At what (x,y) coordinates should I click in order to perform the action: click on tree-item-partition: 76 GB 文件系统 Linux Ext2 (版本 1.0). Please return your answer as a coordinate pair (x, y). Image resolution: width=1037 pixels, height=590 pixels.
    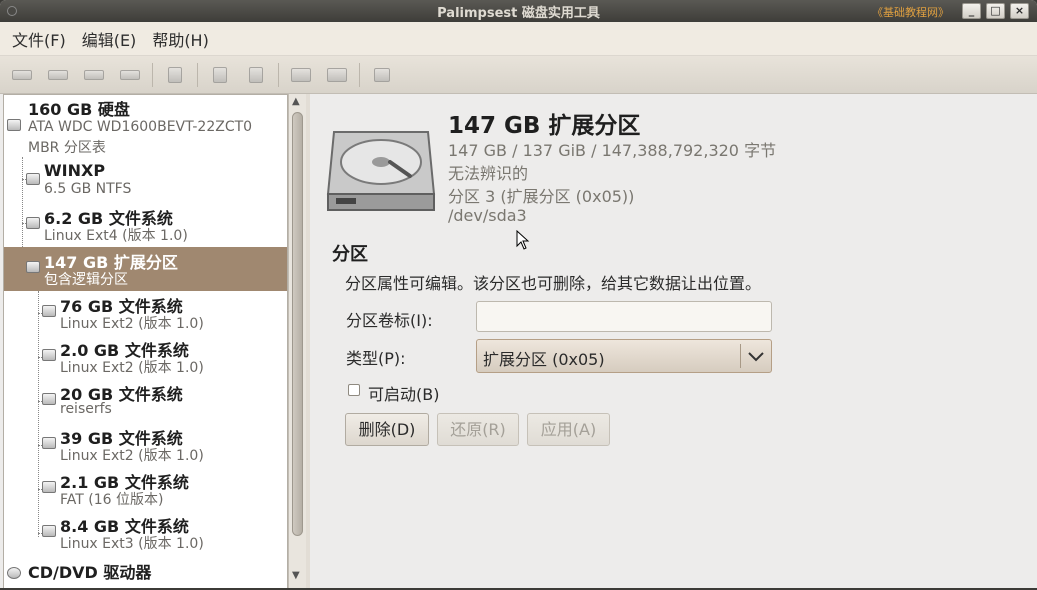
    Looking at the image, I should click on (145, 313).